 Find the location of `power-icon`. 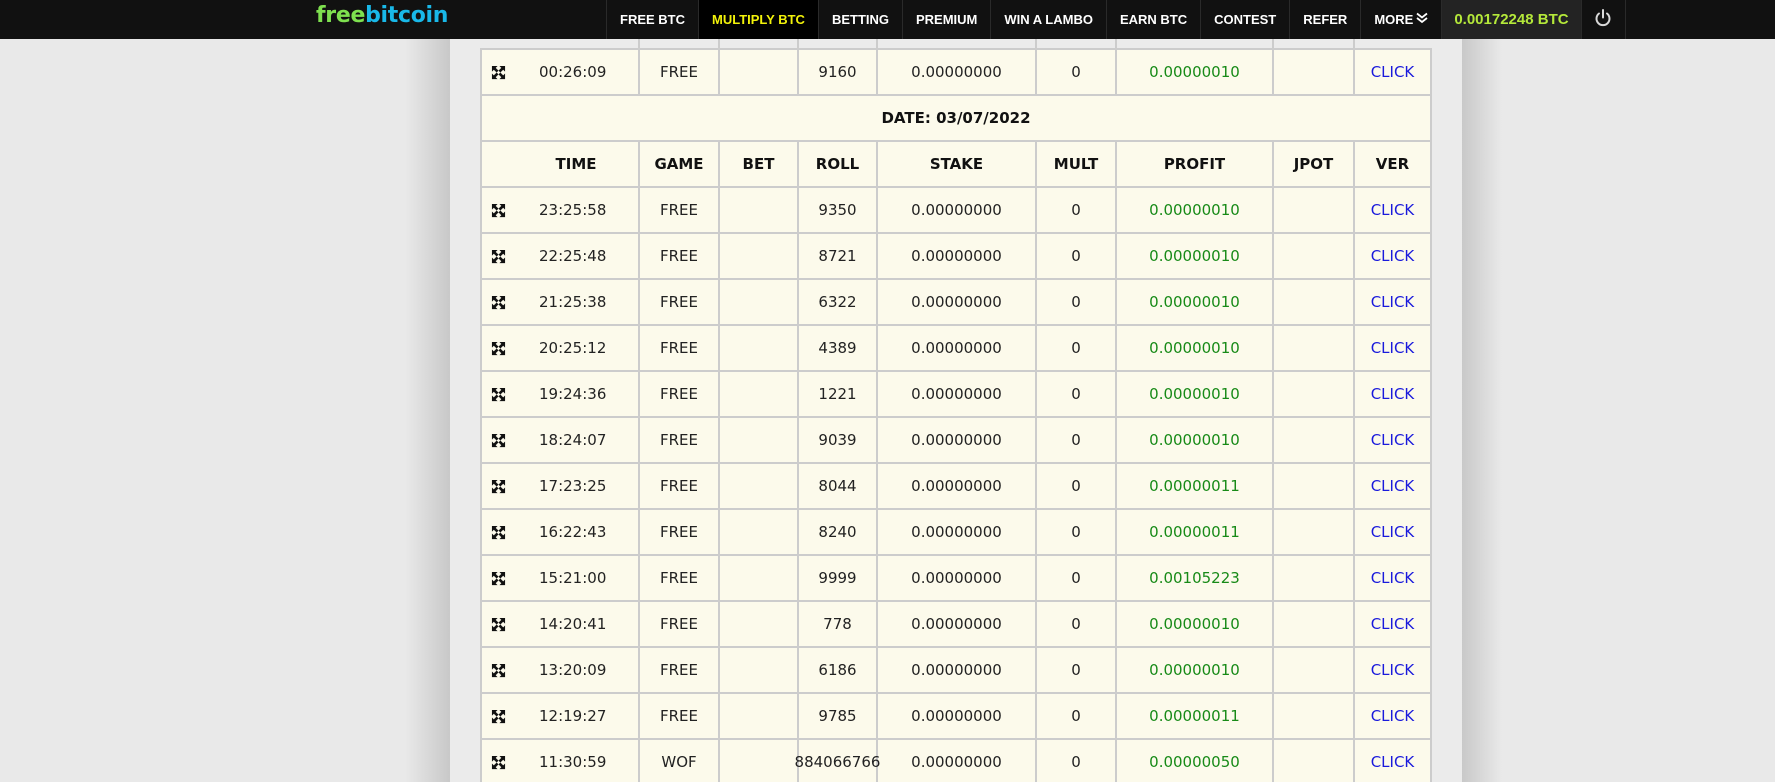

power-icon is located at coordinates (1603, 20).